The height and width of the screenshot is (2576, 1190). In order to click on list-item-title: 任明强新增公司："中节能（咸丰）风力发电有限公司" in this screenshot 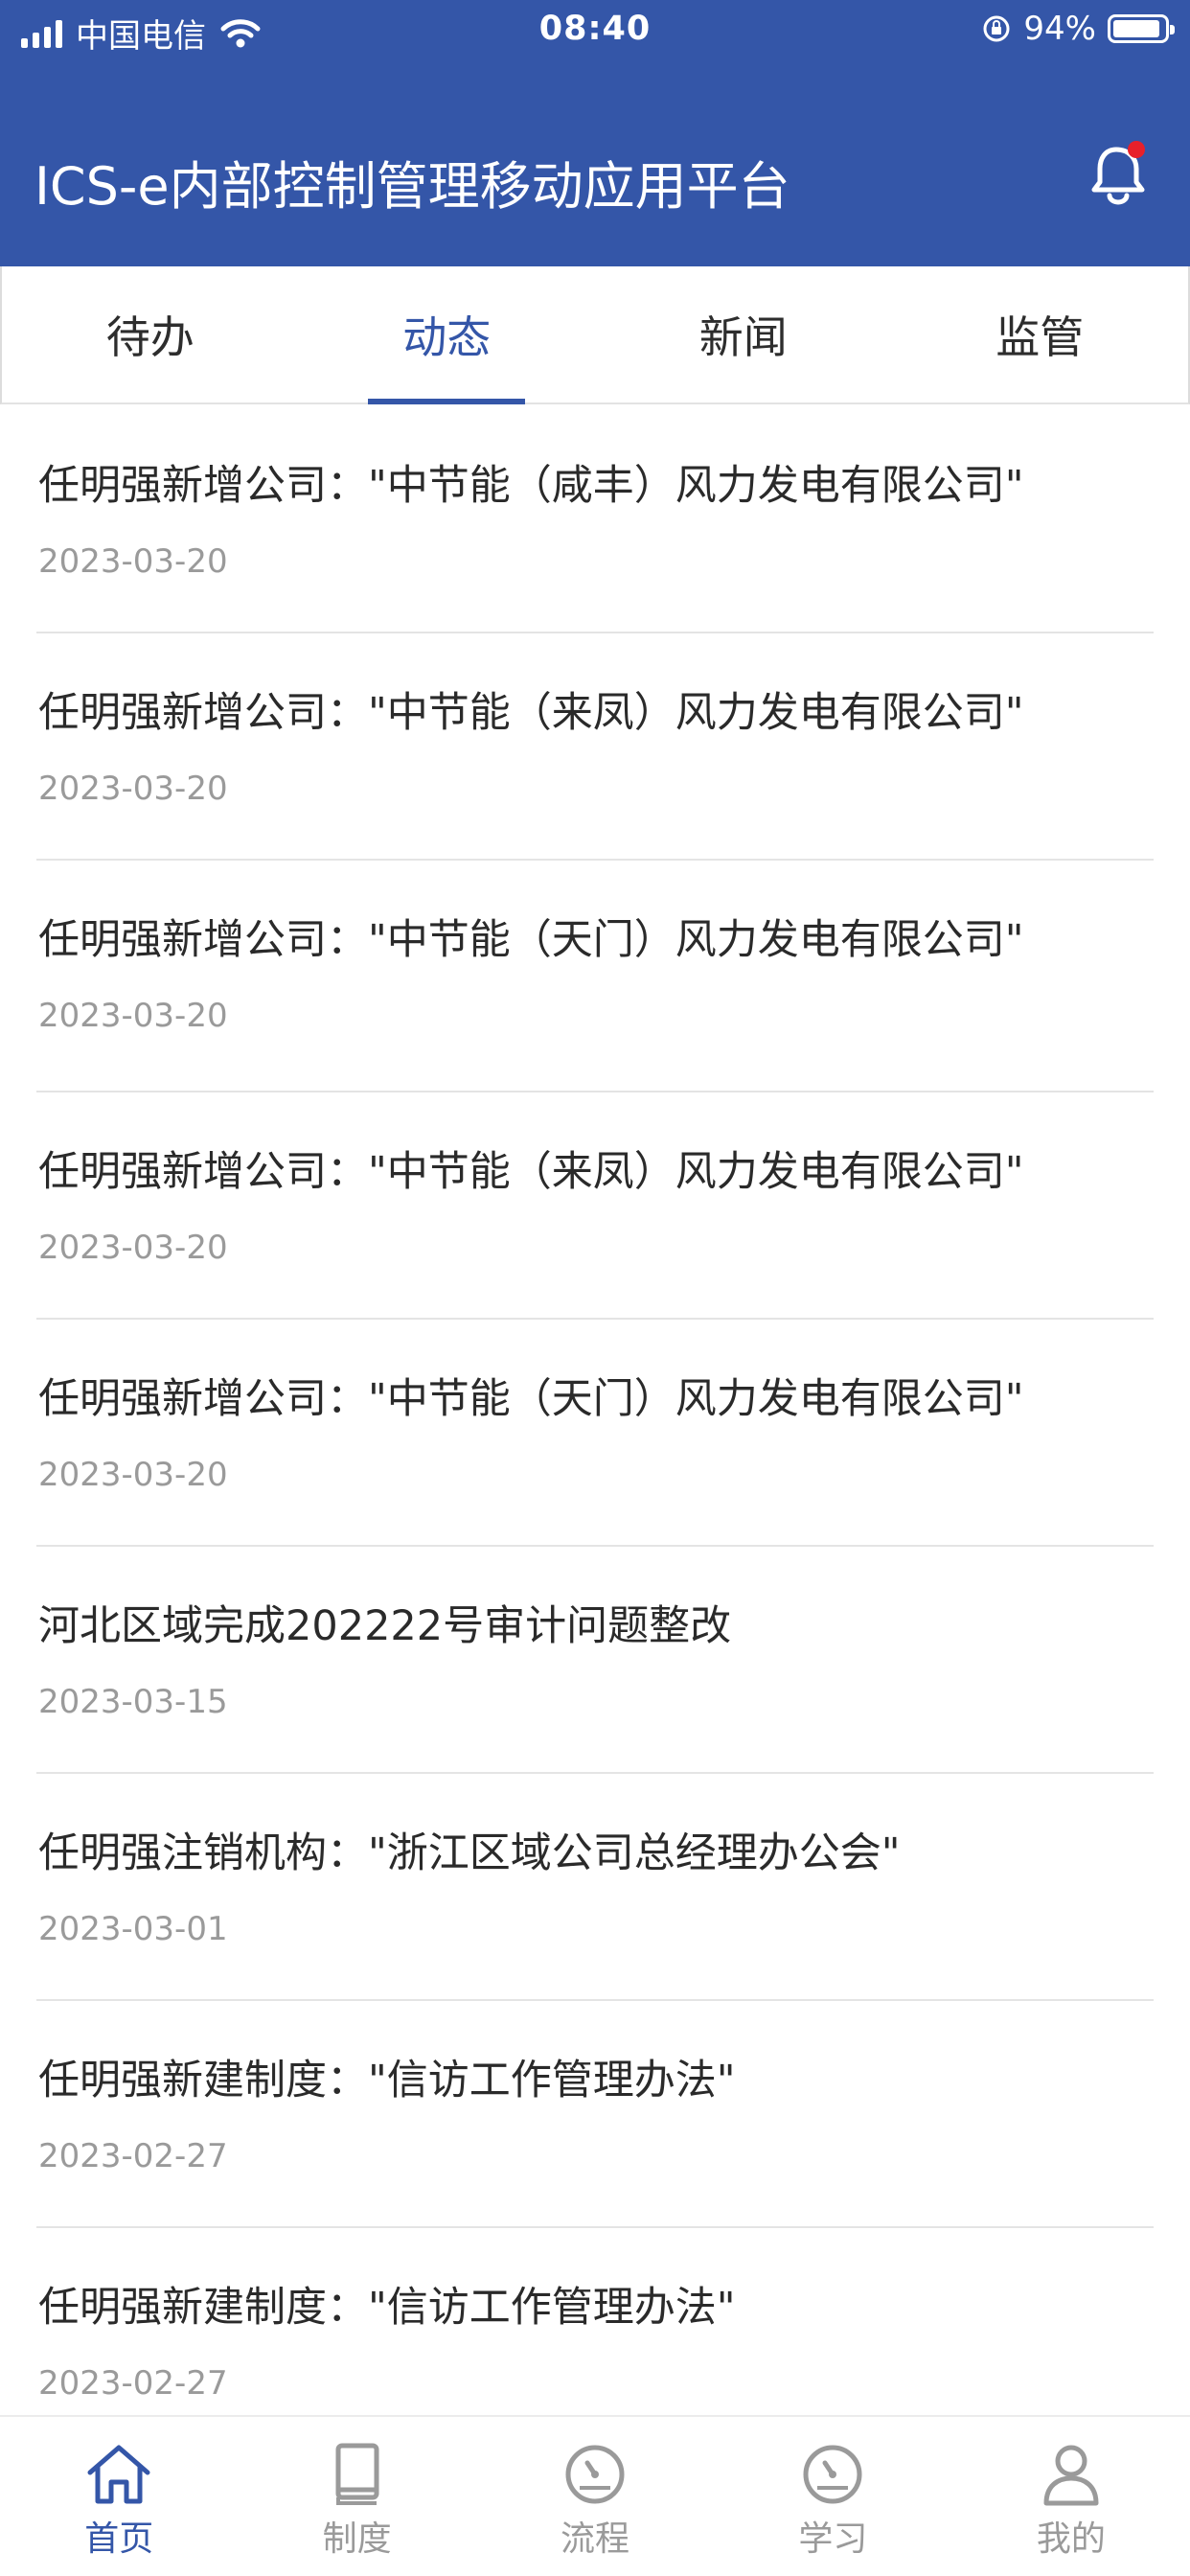, I will do `click(531, 486)`.